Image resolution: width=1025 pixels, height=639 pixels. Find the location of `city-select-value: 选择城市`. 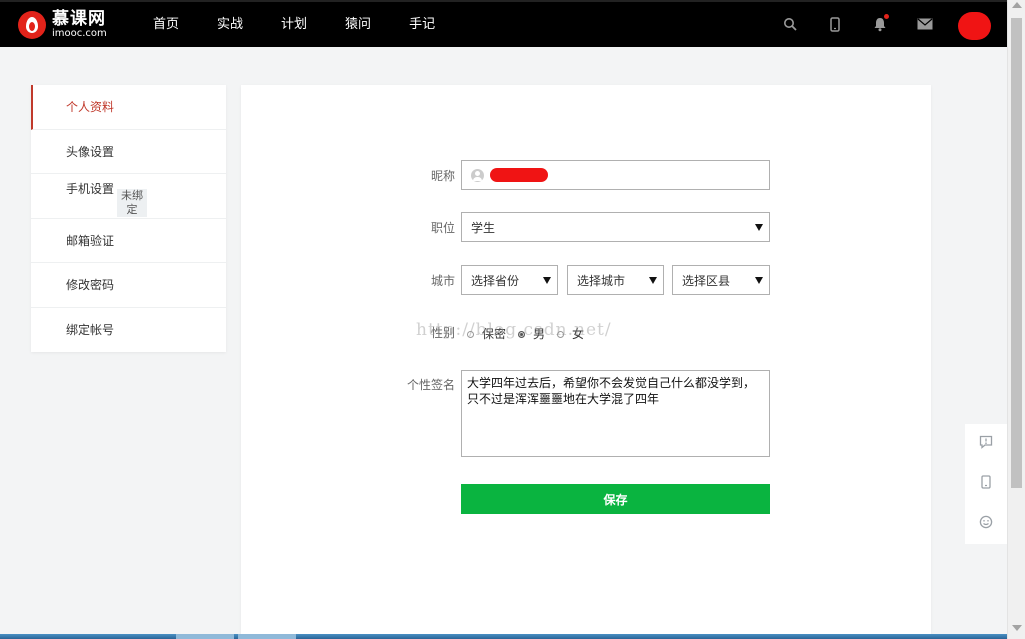

city-select-value: 选择城市 is located at coordinates (601, 280).